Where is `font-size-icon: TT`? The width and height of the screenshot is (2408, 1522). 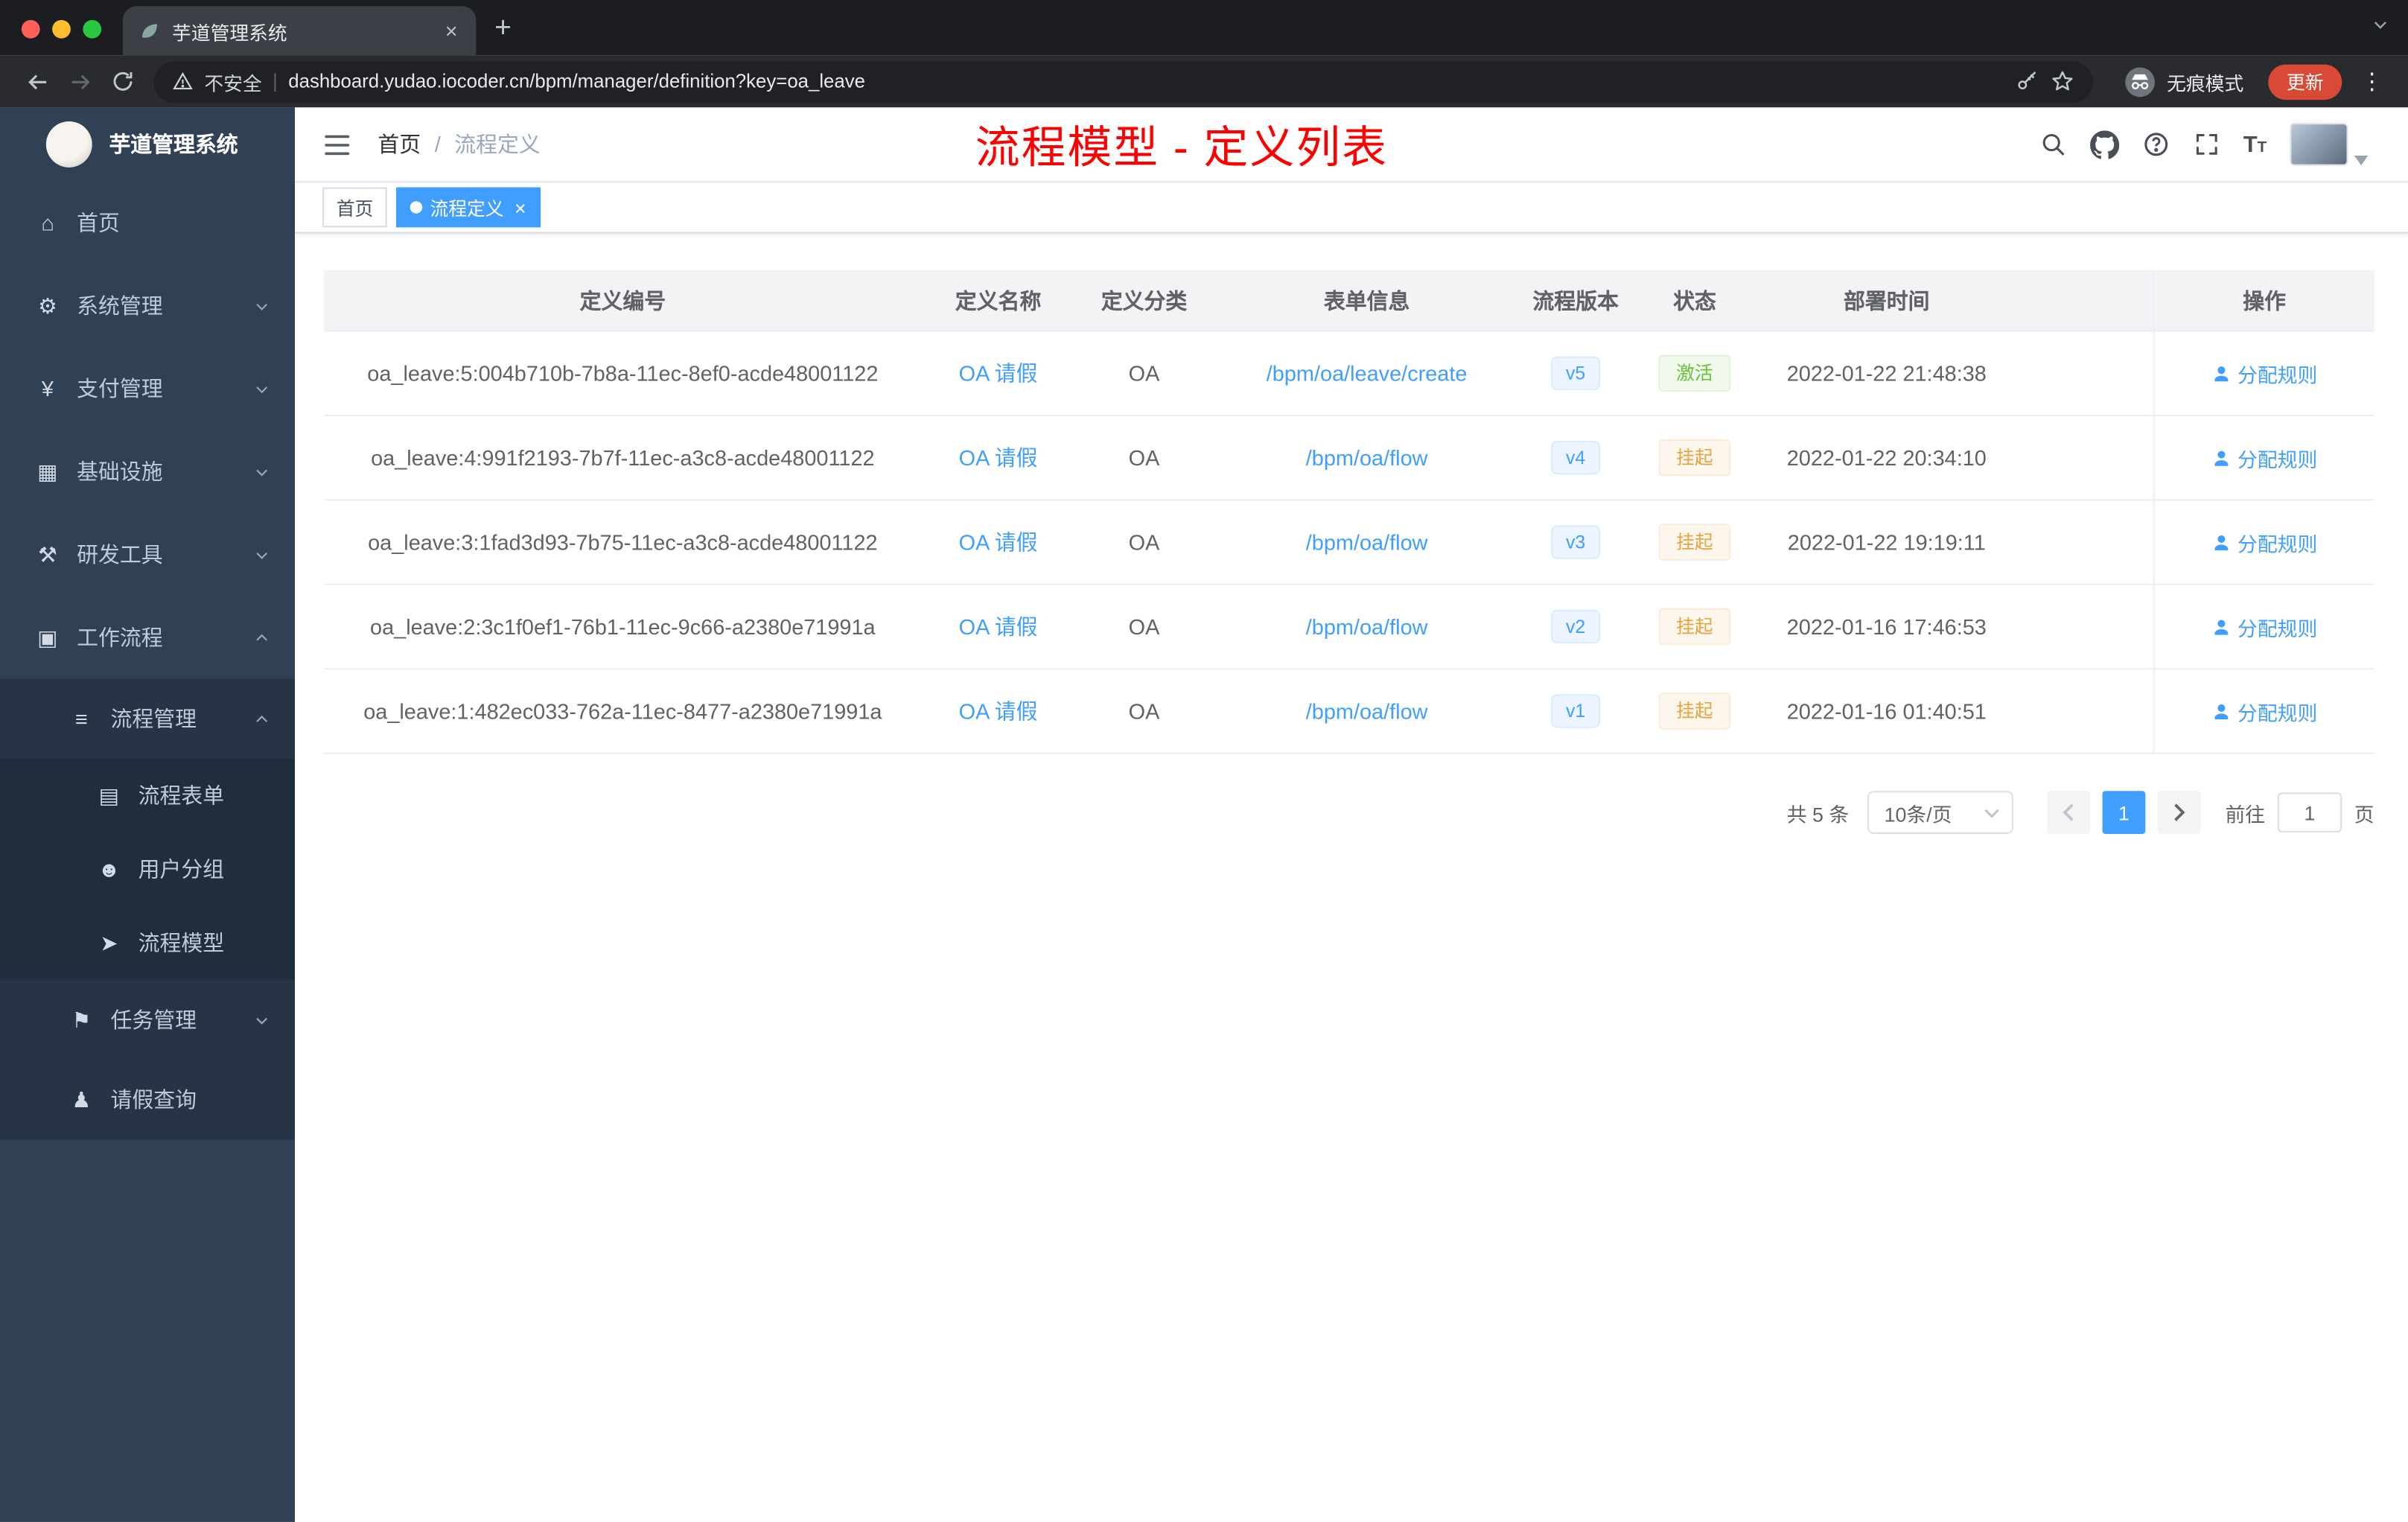 font-size-icon: TT is located at coordinates (2255, 144).